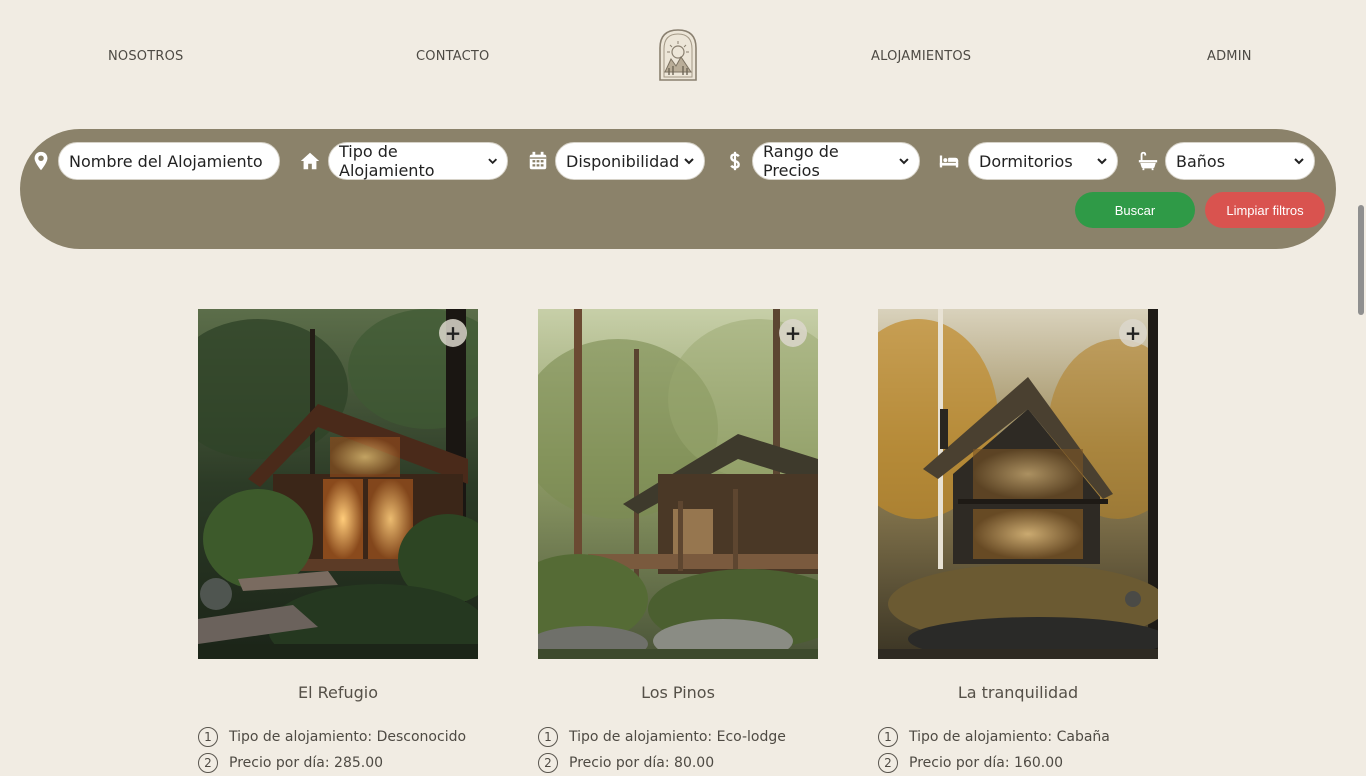  I want to click on price-range-select: Rango de Precios, so click(836, 161).